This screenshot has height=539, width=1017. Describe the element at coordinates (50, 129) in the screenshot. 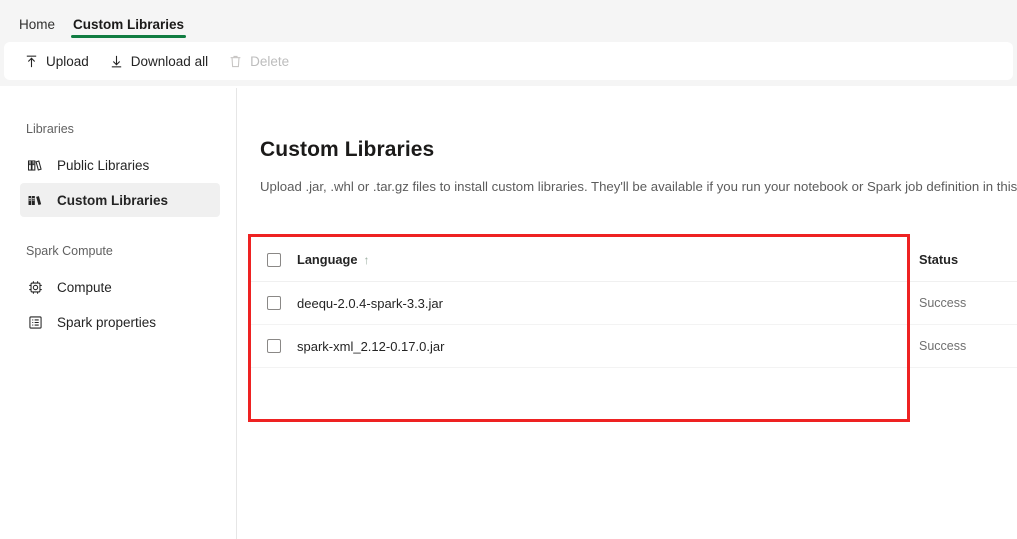

I see `sidebar-group-libraries-title: Libraries` at that location.